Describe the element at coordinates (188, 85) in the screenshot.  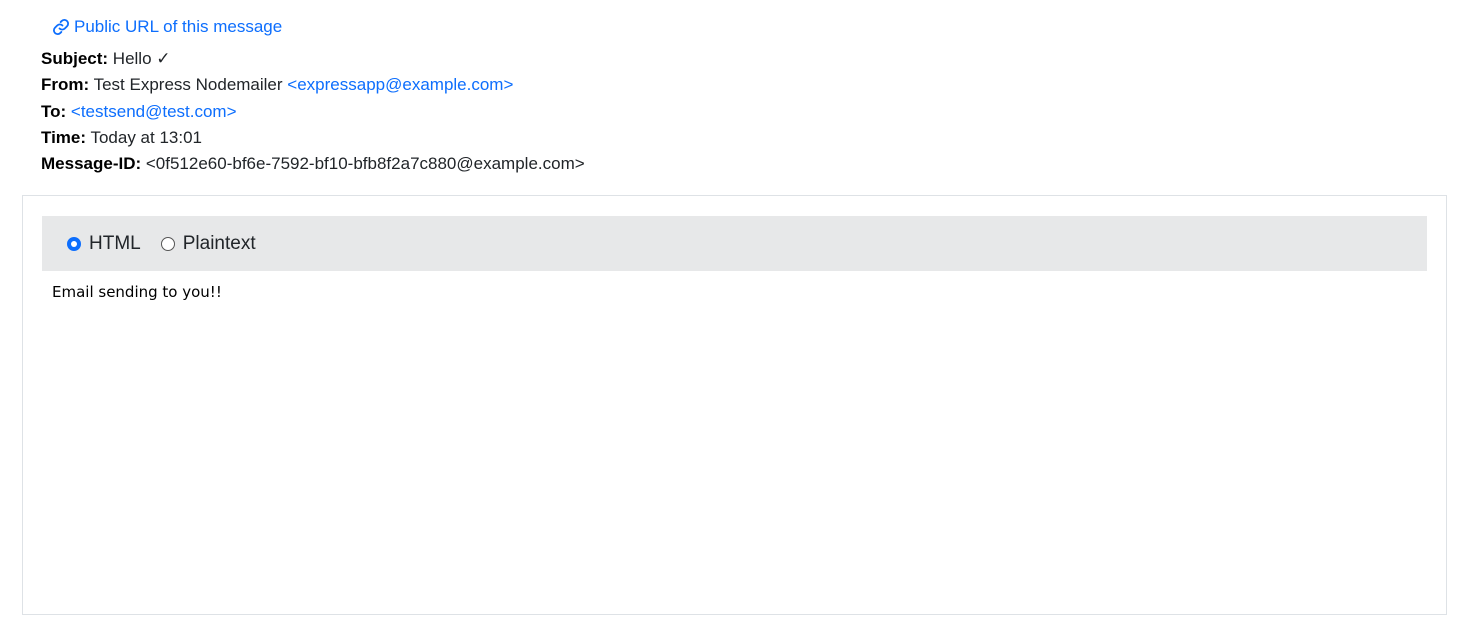
I see `from-name: Test Express Nodemailer` at that location.